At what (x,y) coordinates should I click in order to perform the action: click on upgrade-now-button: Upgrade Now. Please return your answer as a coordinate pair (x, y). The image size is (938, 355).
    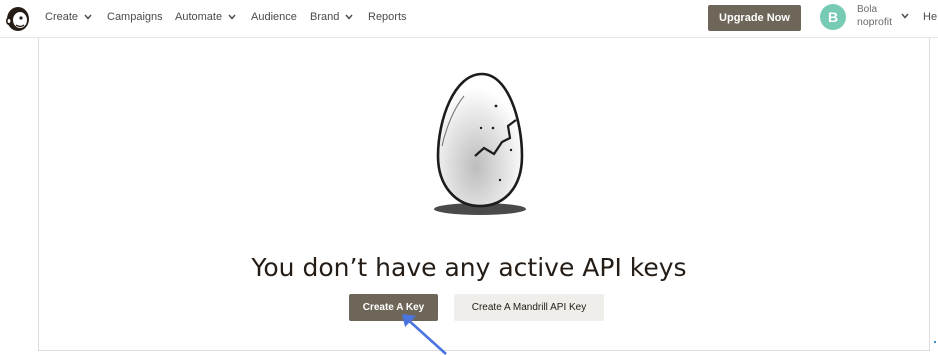
    Looking at the image, I should click on (754, 18).